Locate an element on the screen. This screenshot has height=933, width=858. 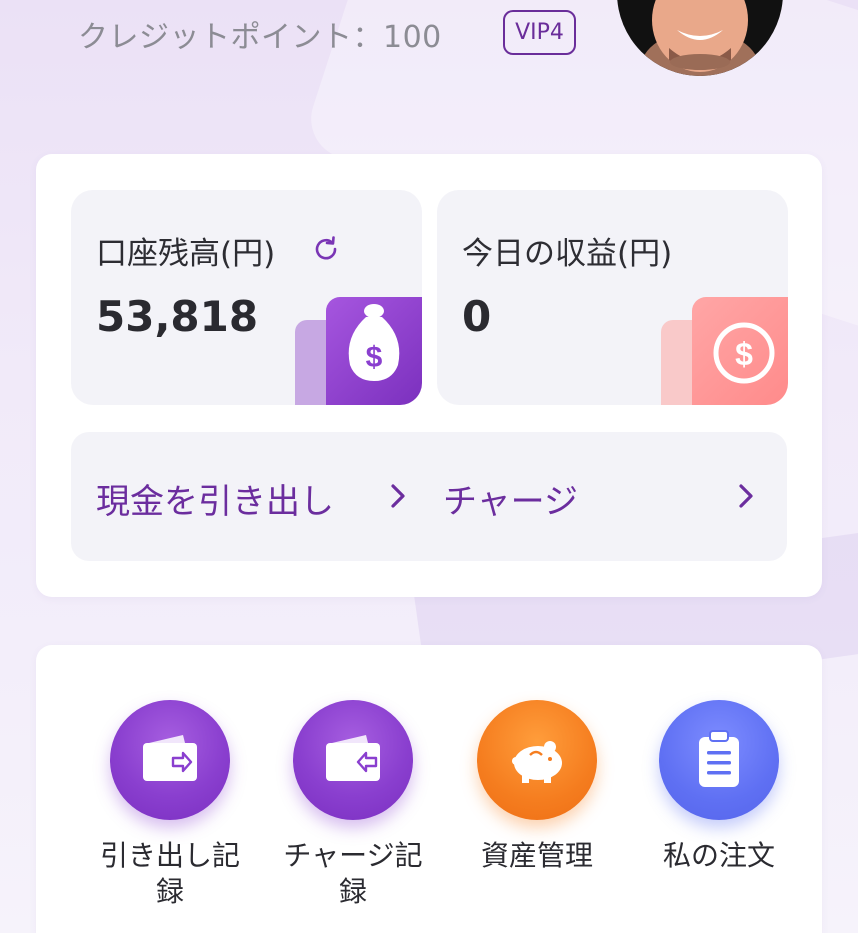
my-orders-item: 私の注文 is located at coordinates (719, 787).